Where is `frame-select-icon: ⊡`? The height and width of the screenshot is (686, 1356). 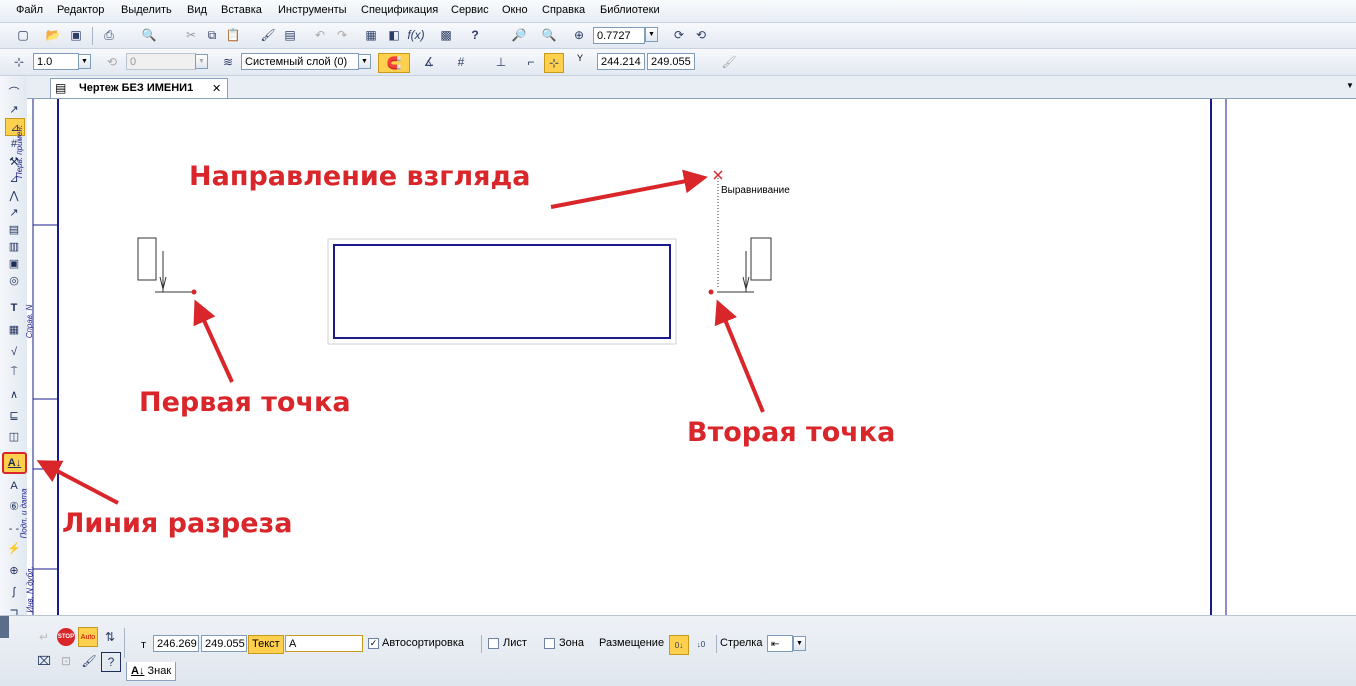 frame-select-icon: ⊡ is located at coordinates (66, 661).